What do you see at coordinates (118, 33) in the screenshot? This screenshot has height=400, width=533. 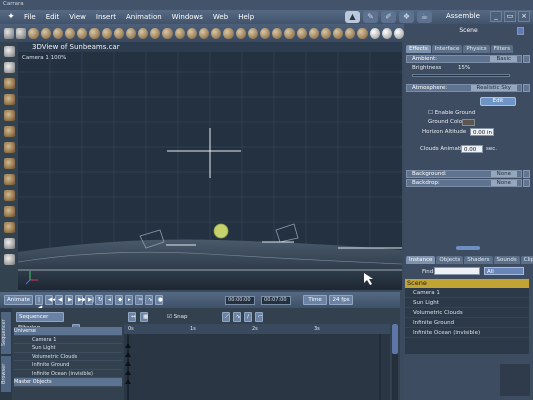 I see `icosahedron-icon` at bounding box center [118, 33].